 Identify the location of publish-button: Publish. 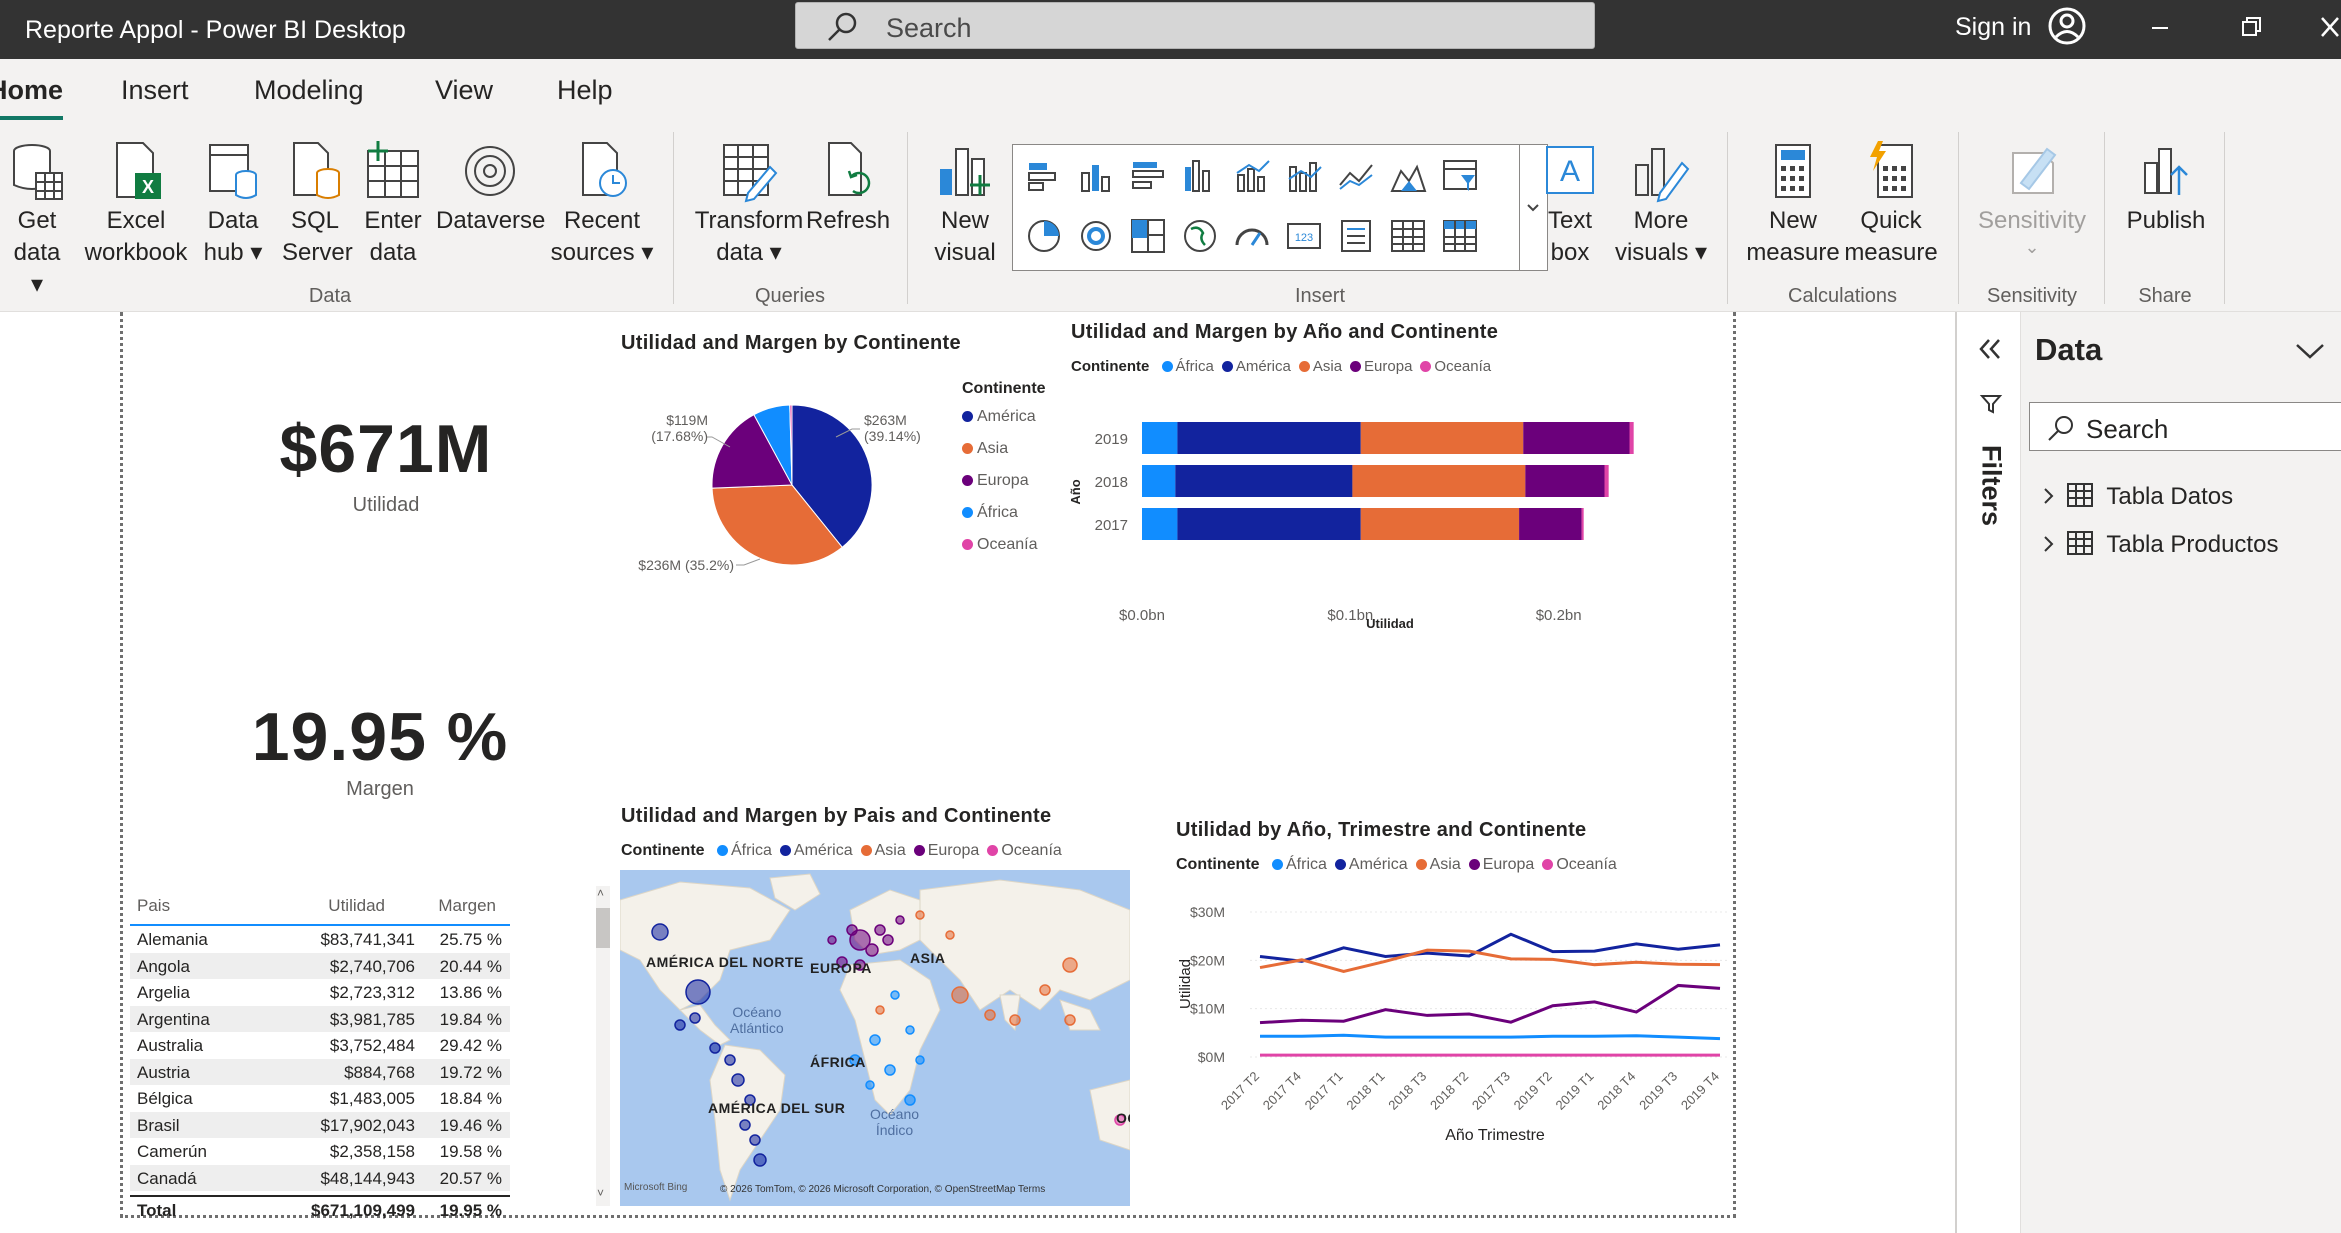
(2166, 188).